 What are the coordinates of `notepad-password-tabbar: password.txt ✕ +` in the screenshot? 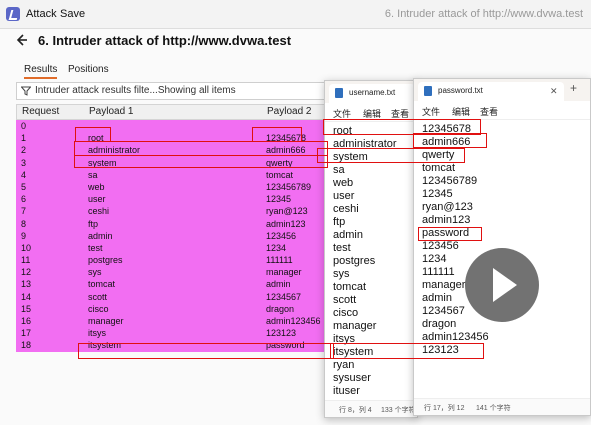 It's located at (502, 90).